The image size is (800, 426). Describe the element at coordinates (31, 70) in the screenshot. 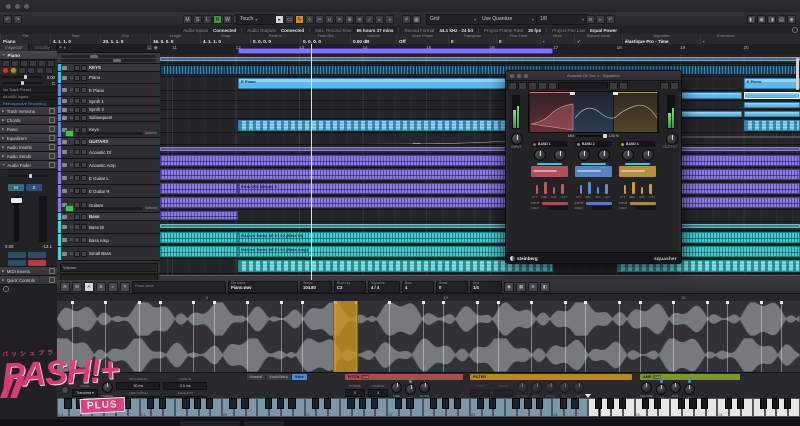

I see `lock-button` at that location.